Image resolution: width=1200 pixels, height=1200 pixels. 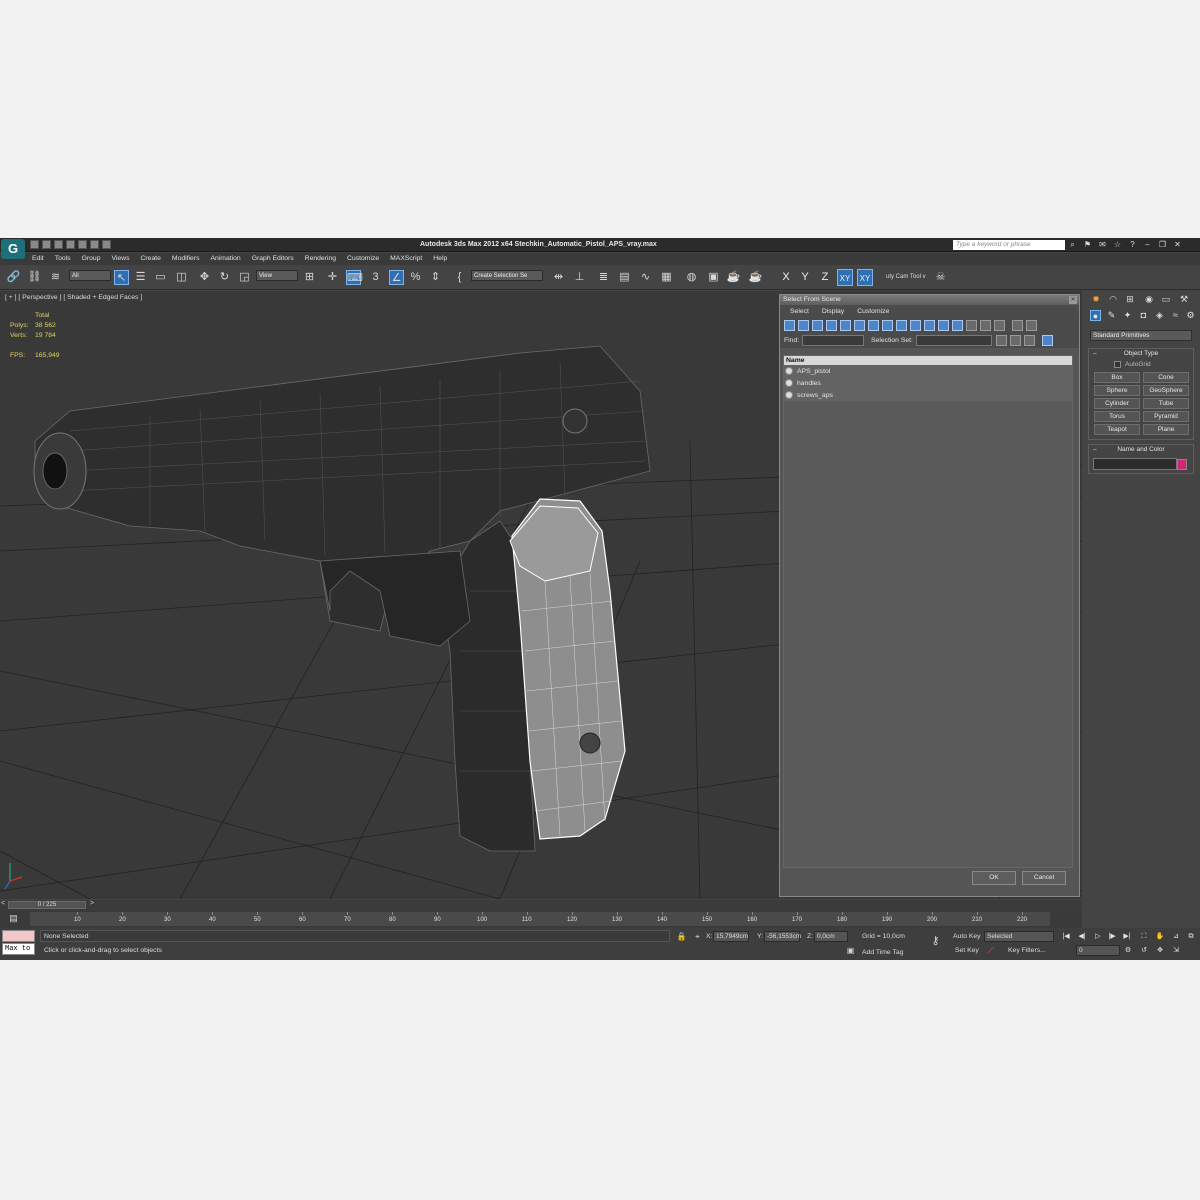 I want to click on list-item-aps-pistol: APS_pistol, so click(x=928, y=371).